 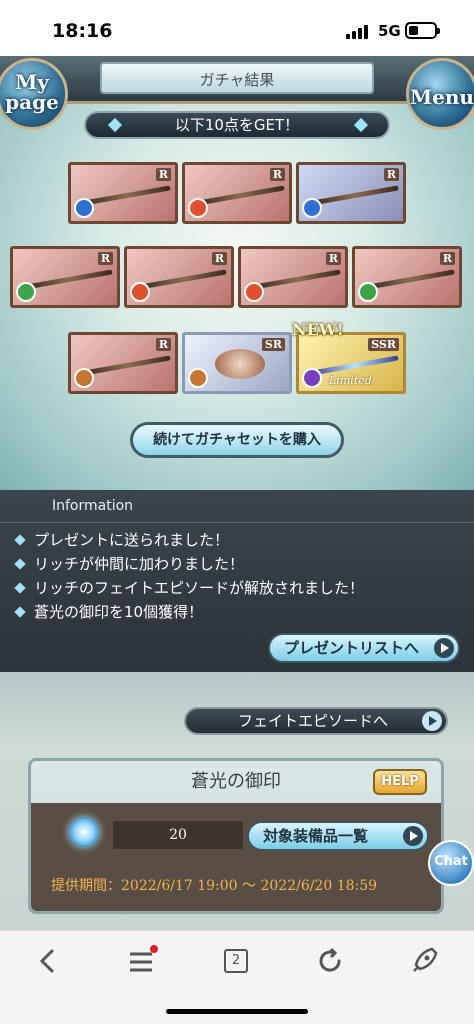 I want to click on summon-art, so click(x=355, y=195).